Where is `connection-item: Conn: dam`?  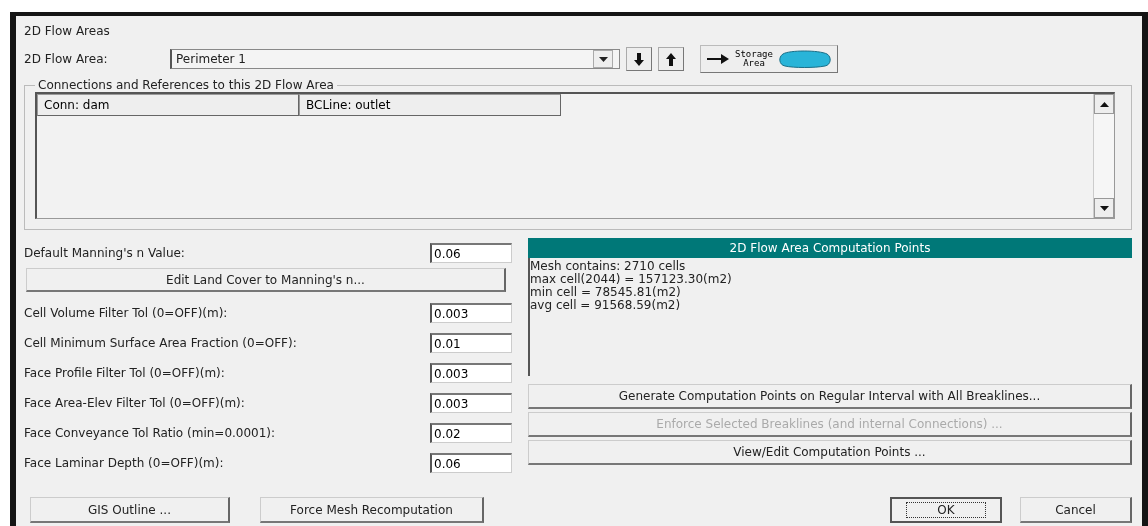 connection-item: Conn: dam is located at coordinates (168, 105).